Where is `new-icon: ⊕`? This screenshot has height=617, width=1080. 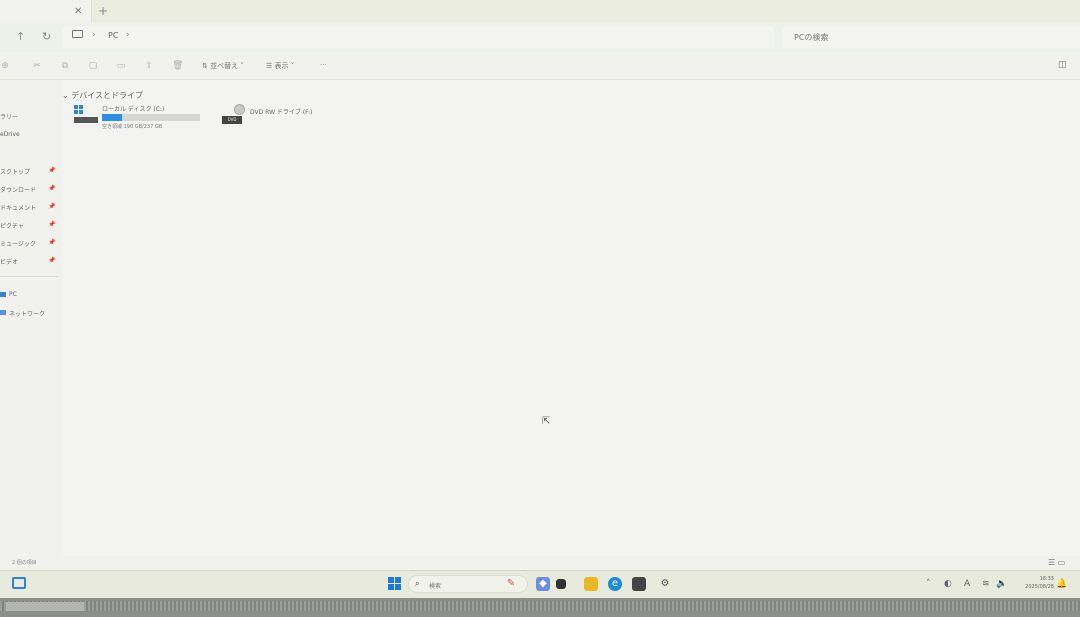 new-icon: ⊕ is located at coordinates (5, 66).